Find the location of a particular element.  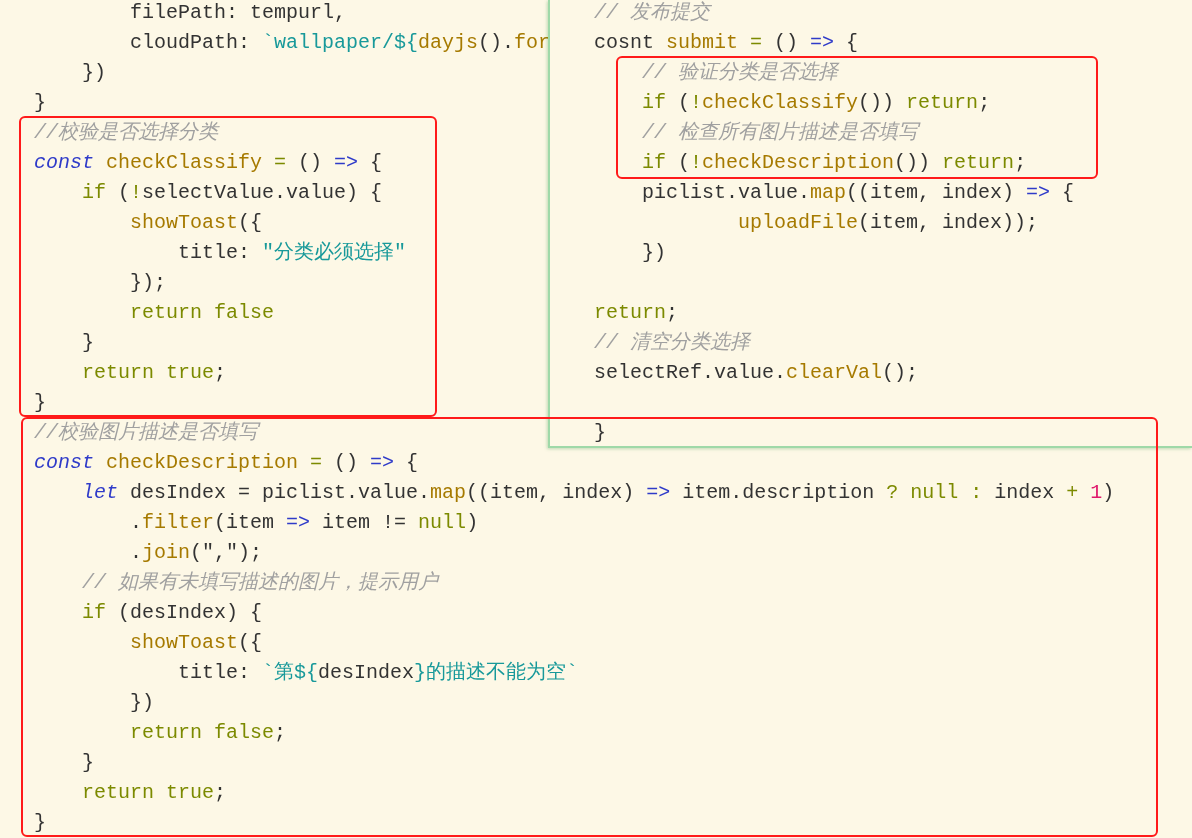

code-line: return; is located at coordinates (636, 313).